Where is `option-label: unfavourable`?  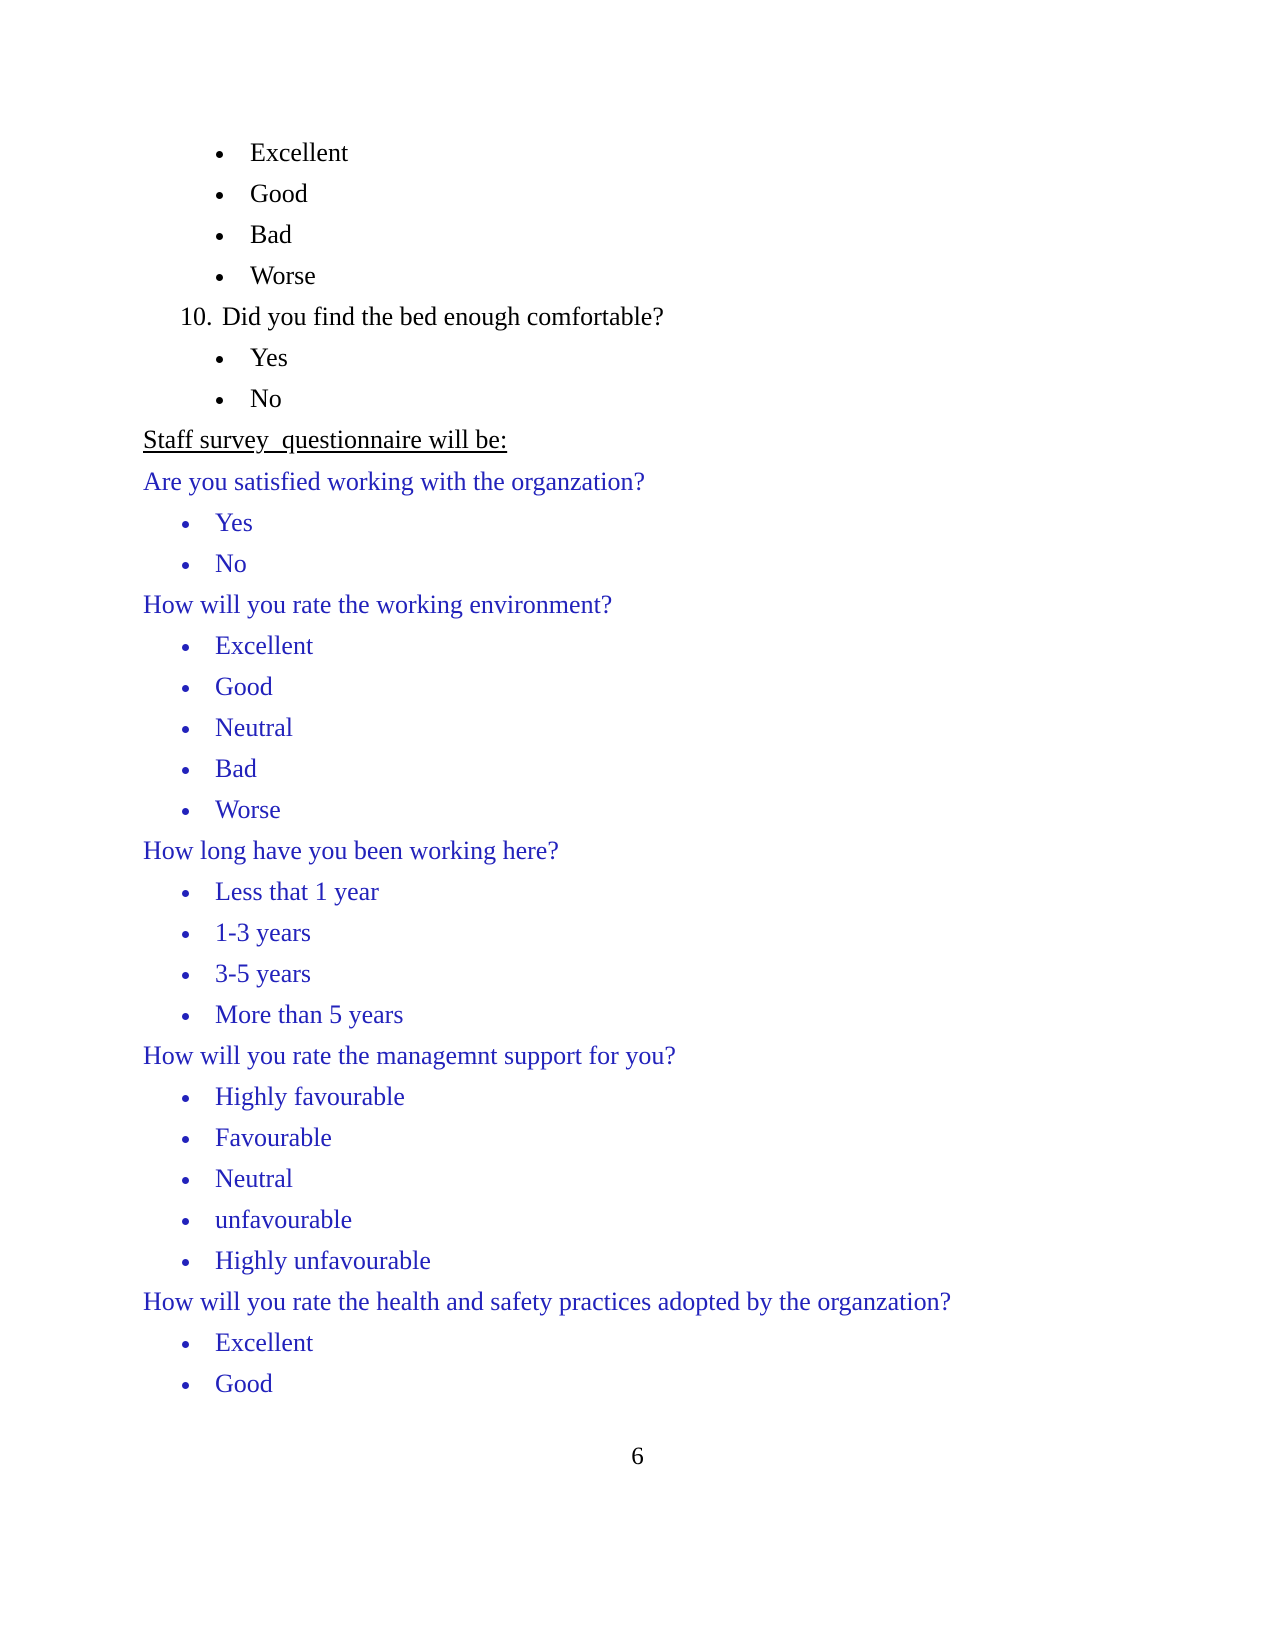
option-label: unfavourable is located at coordinates (284, 1219).